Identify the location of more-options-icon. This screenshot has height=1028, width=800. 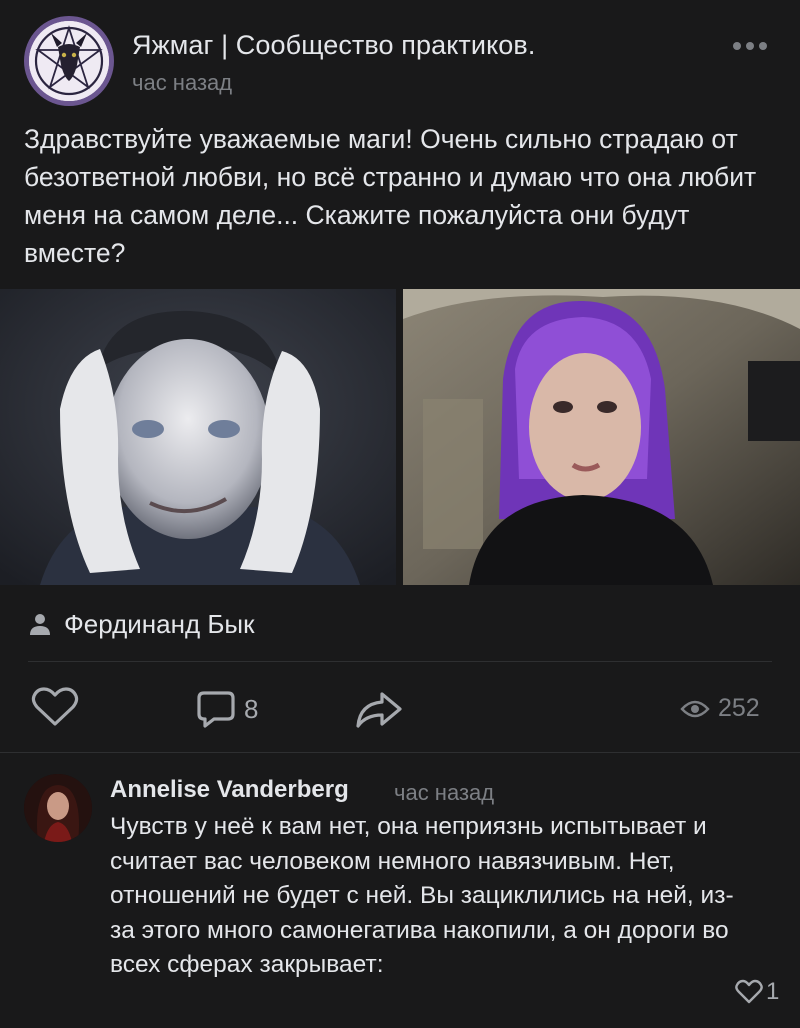
(750, 46).